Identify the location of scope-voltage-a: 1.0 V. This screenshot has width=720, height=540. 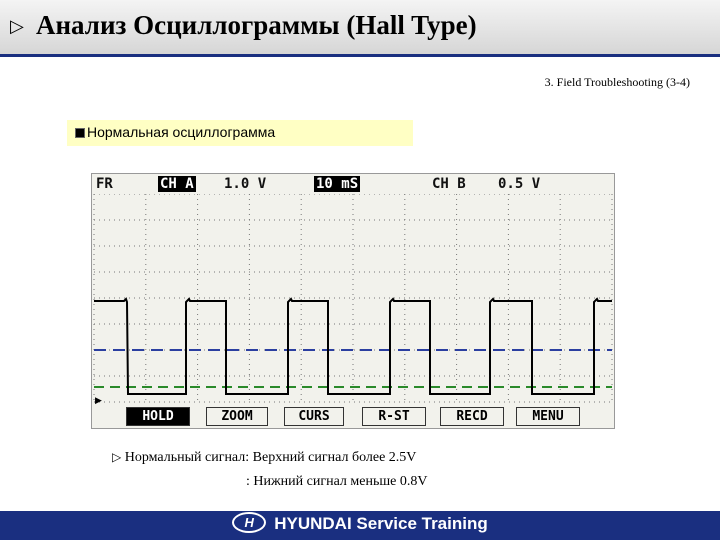
(245, 184).